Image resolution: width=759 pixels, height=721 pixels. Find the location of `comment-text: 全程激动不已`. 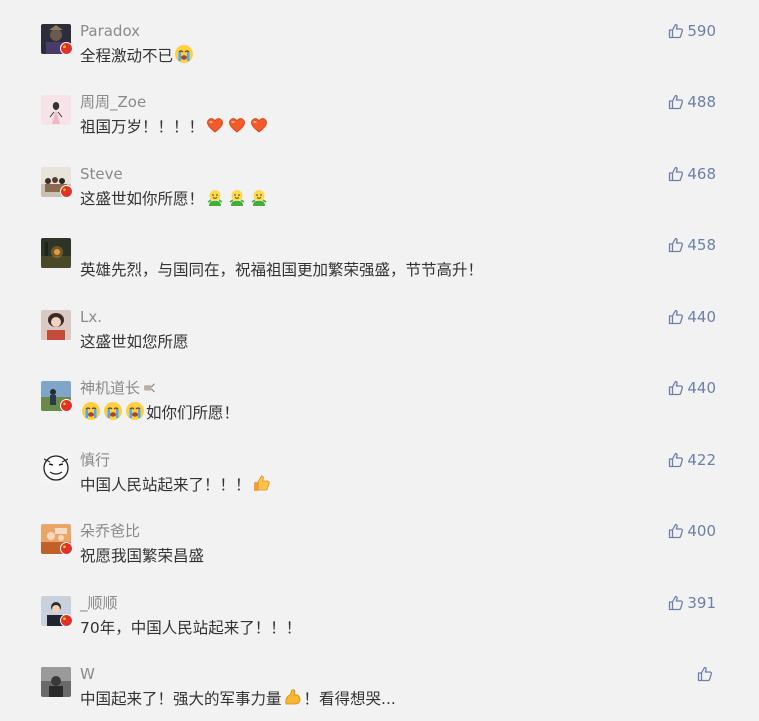

comment-text: 全程激动不已 is located at coordinates (137, 56).